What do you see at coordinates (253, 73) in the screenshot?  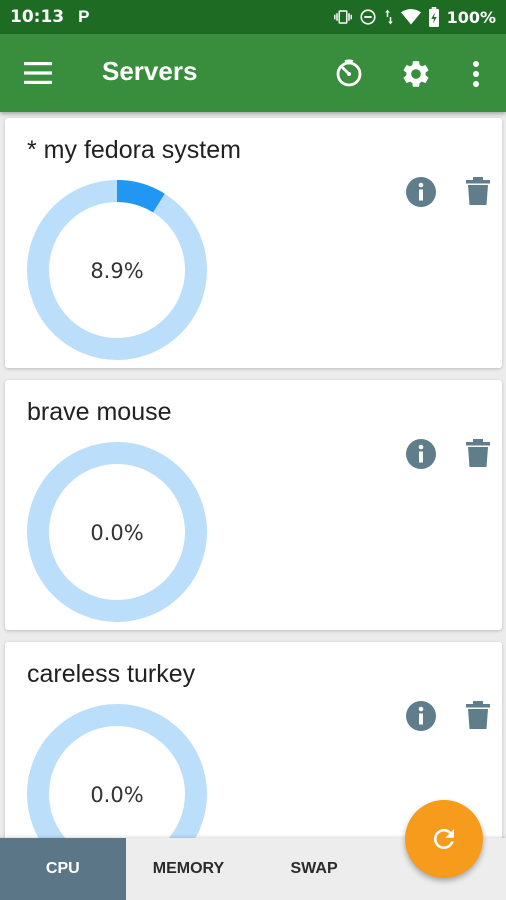 I see `app-bar: Servers` at bounding box center [253, 73].